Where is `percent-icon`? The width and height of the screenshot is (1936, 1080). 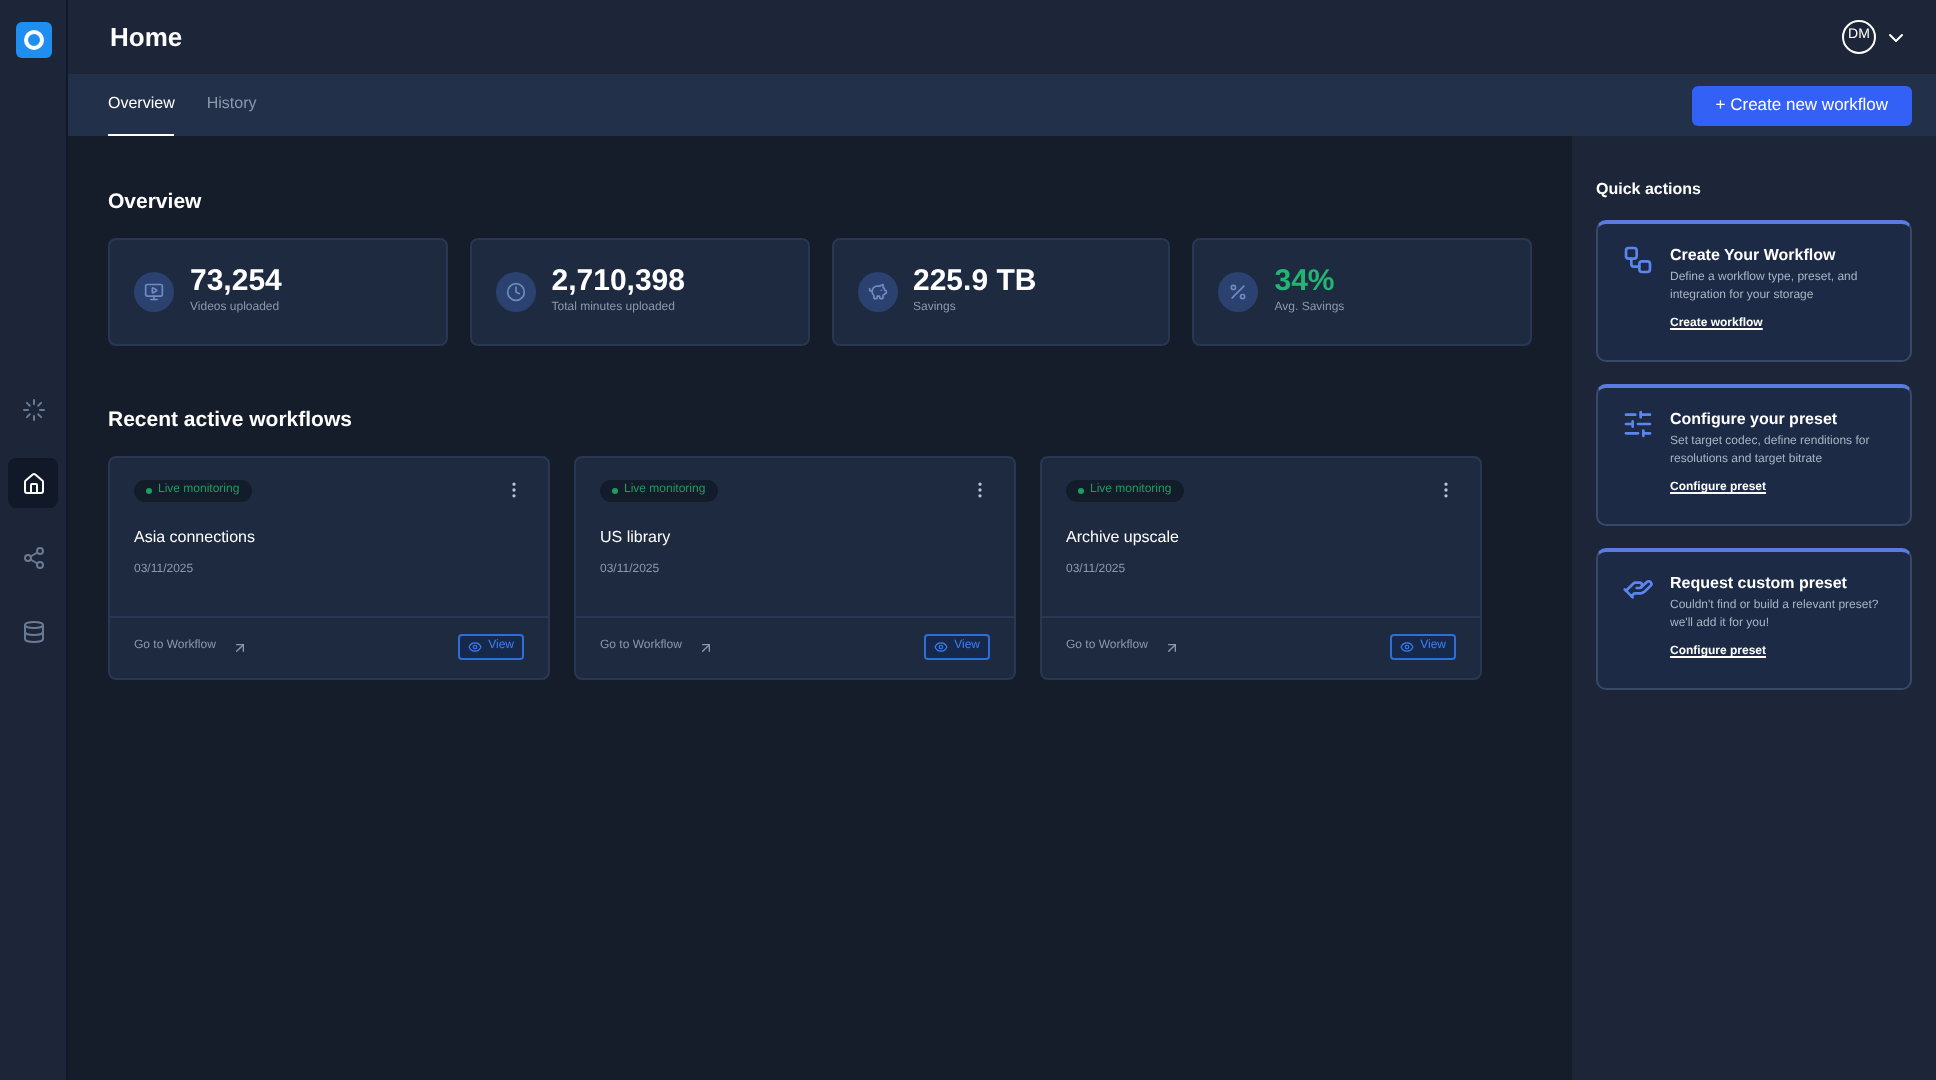 percent-icon is located at coordinates (1238, 291).